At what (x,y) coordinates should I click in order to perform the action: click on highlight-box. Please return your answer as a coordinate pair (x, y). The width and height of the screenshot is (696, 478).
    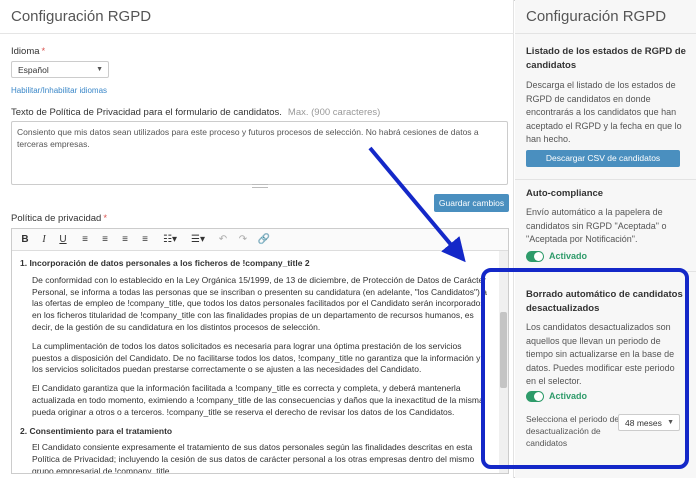
    Looking at the image, I should click on (585, 368).